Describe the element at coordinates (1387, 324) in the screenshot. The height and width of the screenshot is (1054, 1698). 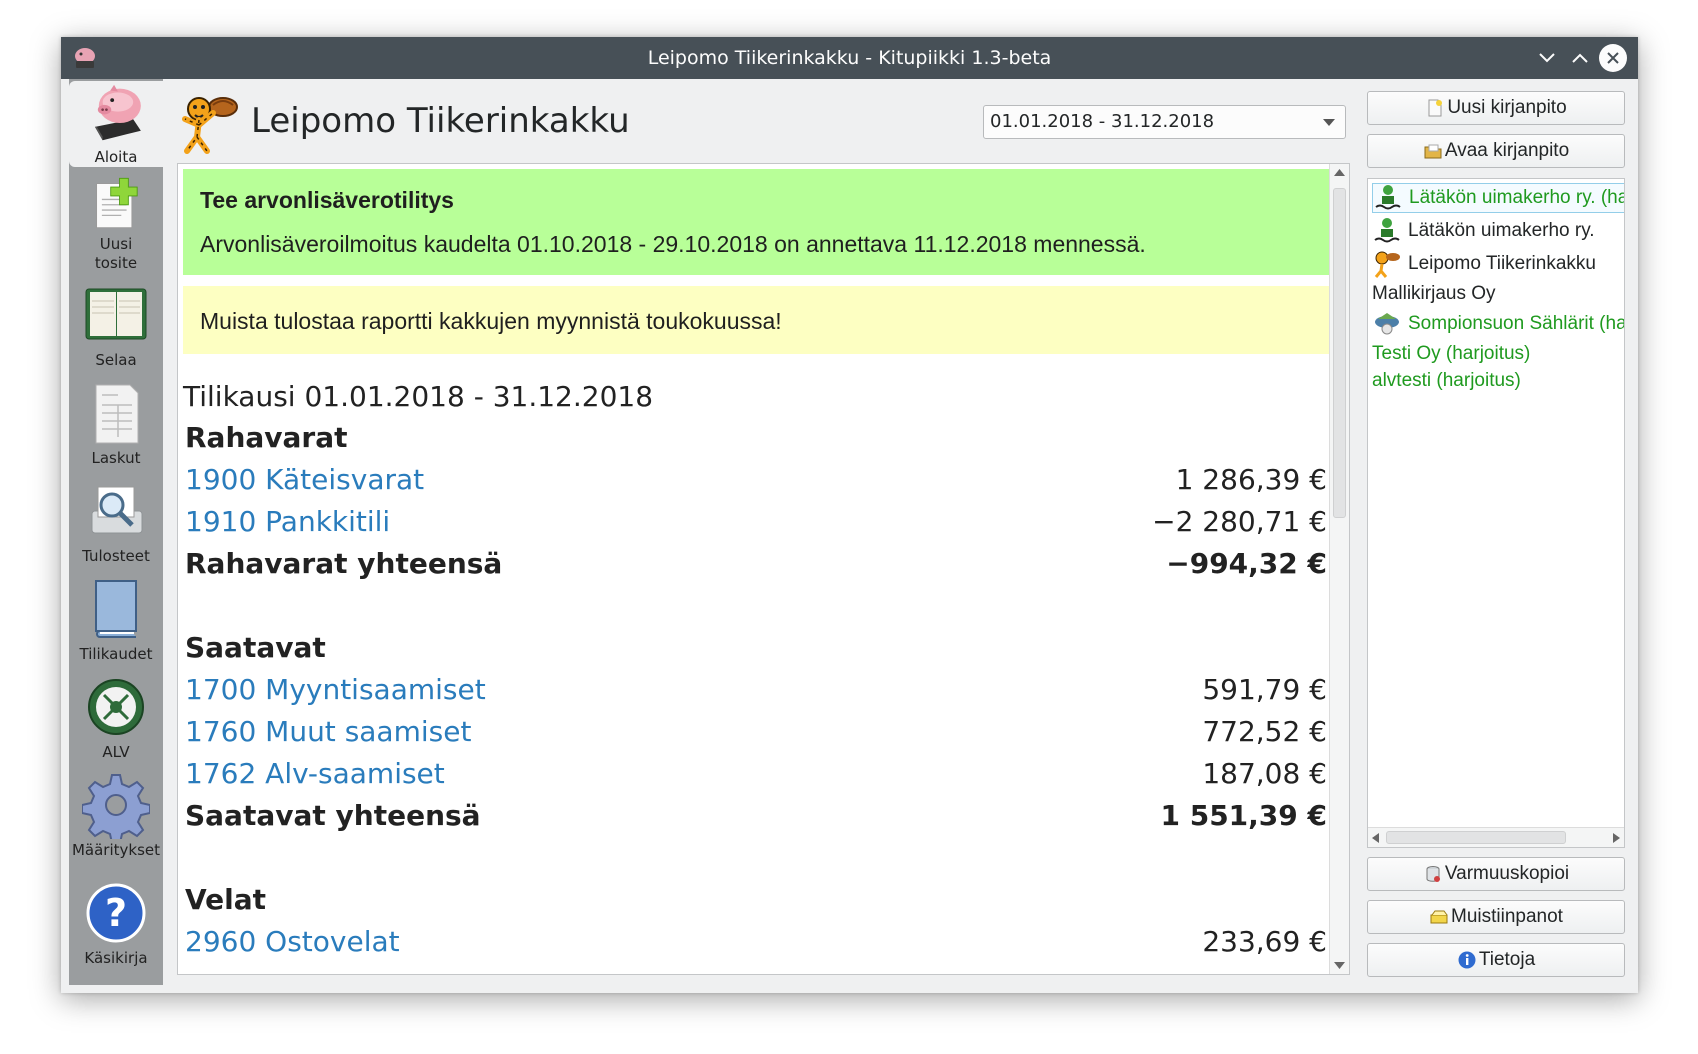
I see `bird-icon` at that location.